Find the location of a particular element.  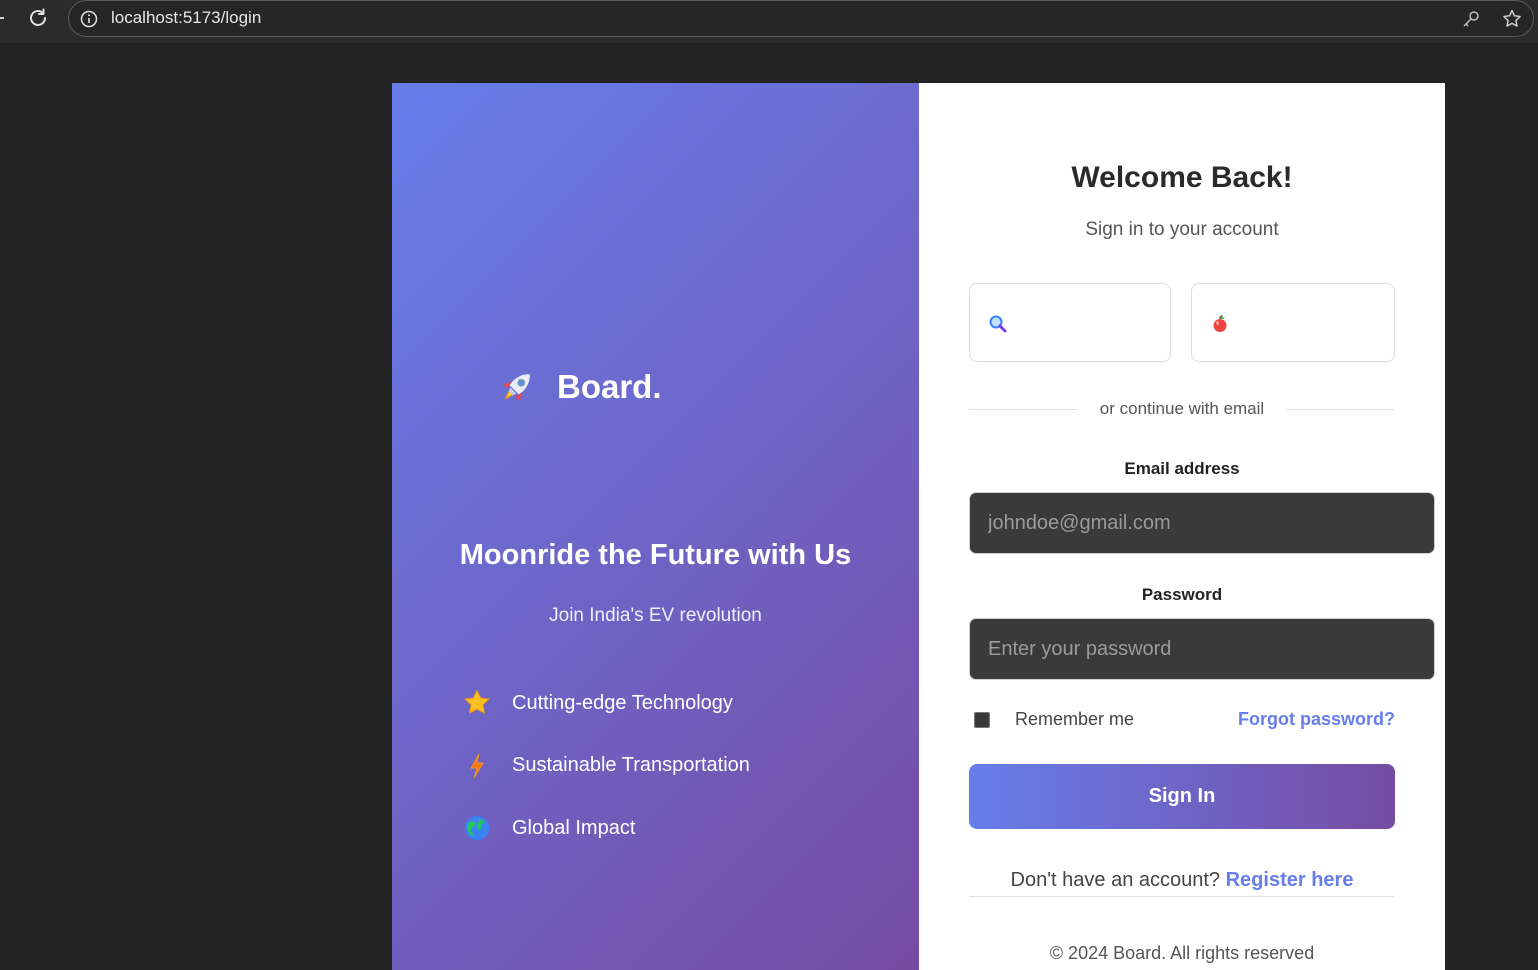

social-login-button-apple is located at coordinates (1293, 322).